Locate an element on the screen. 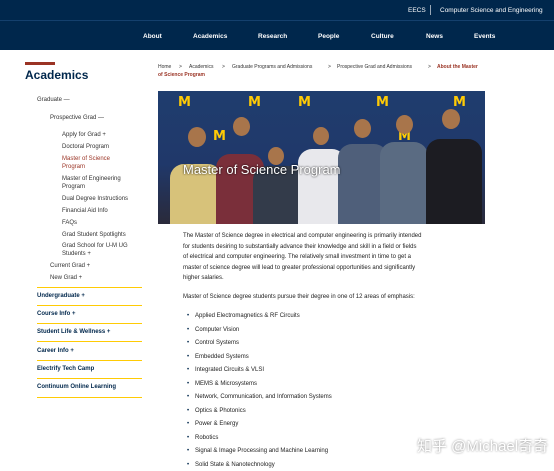  sidebar-item-prospective-grad: Prospective Grad — is located at coordinates (77, 118).